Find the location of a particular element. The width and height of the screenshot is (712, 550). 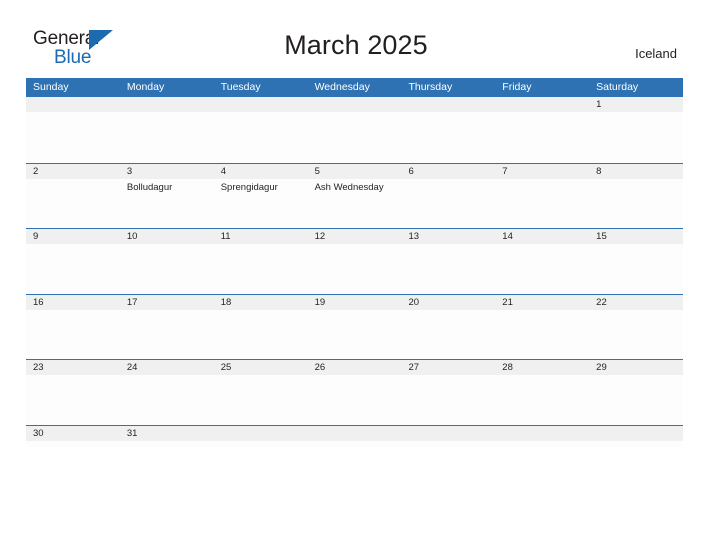

day-number: 13 is located at coordinates (448, 236).